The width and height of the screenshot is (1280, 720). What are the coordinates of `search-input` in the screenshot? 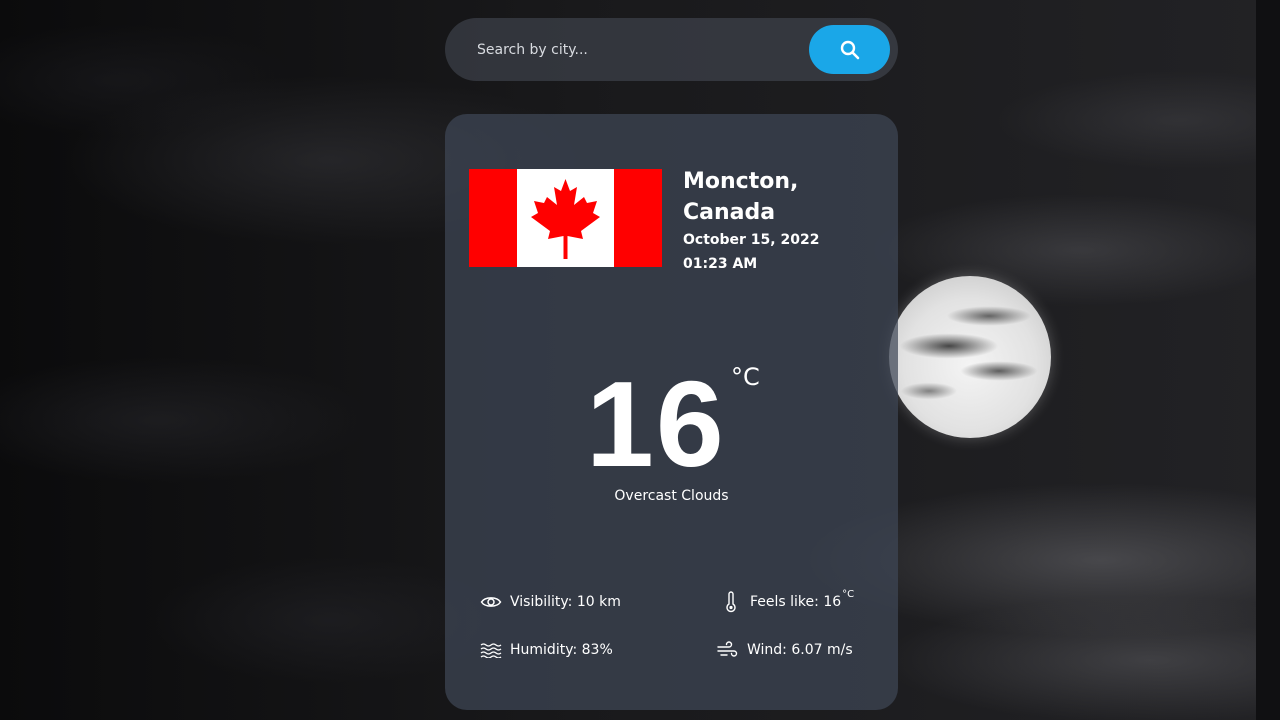 It's located at (642, 50).